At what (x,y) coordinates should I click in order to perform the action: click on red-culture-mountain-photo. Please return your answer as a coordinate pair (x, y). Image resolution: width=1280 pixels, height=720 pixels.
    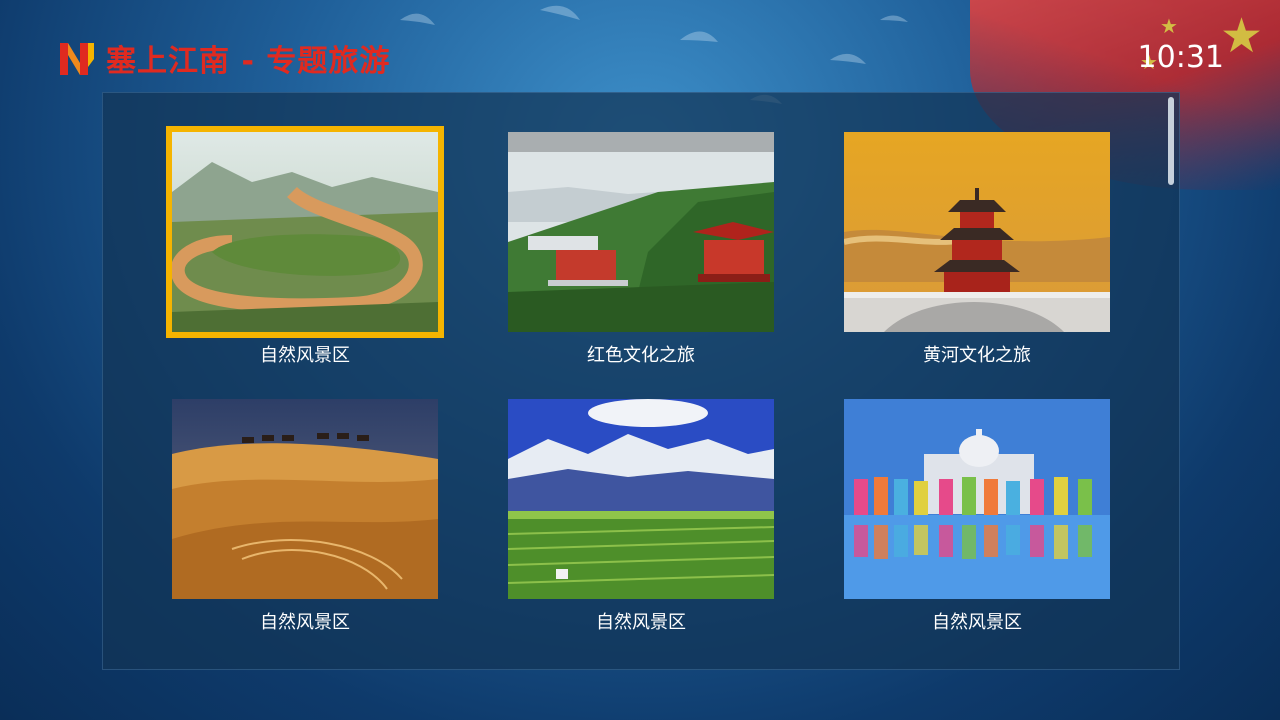
    Looking at the image, I should click on (641, 232).